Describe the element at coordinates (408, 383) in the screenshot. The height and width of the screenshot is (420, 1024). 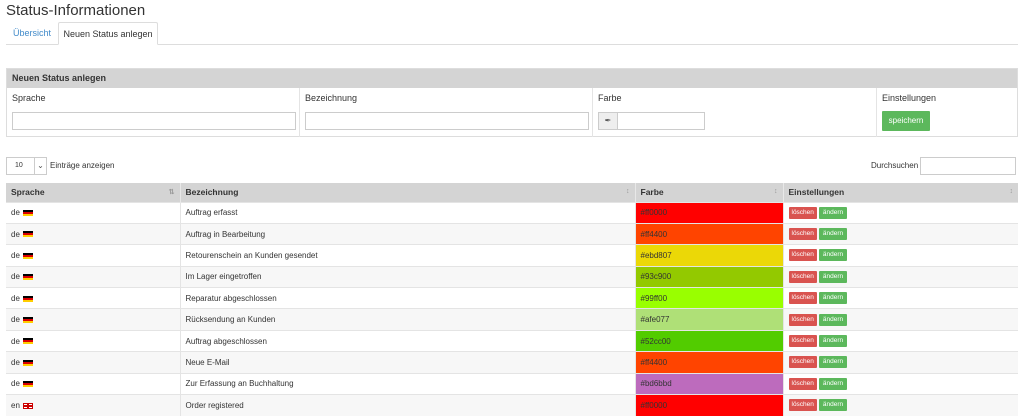
I see `status-name-cell: Zur Erfassung an Buchhaltung` at that location.